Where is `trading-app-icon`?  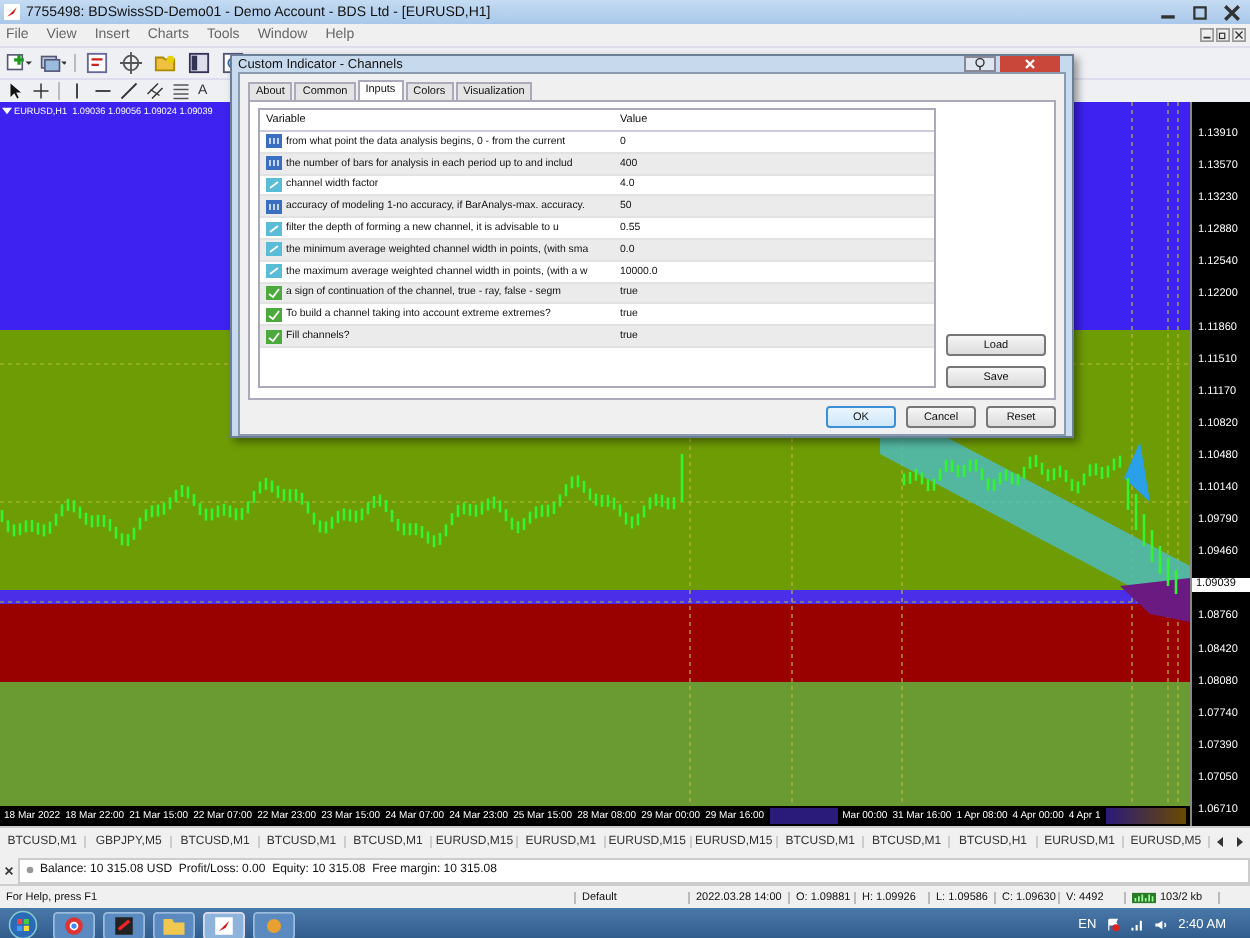 trading-app-icon is located at coordinates (224, 924).